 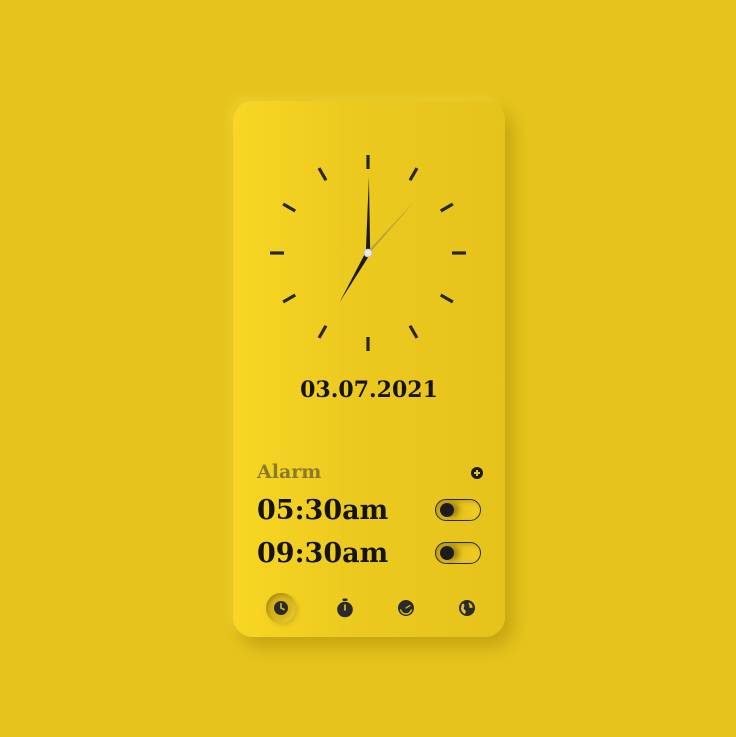 What do you see at coordinates (289, 472) in the screenshot?
I see `alarm-title: Alarm` at bounding box center [289, 472].